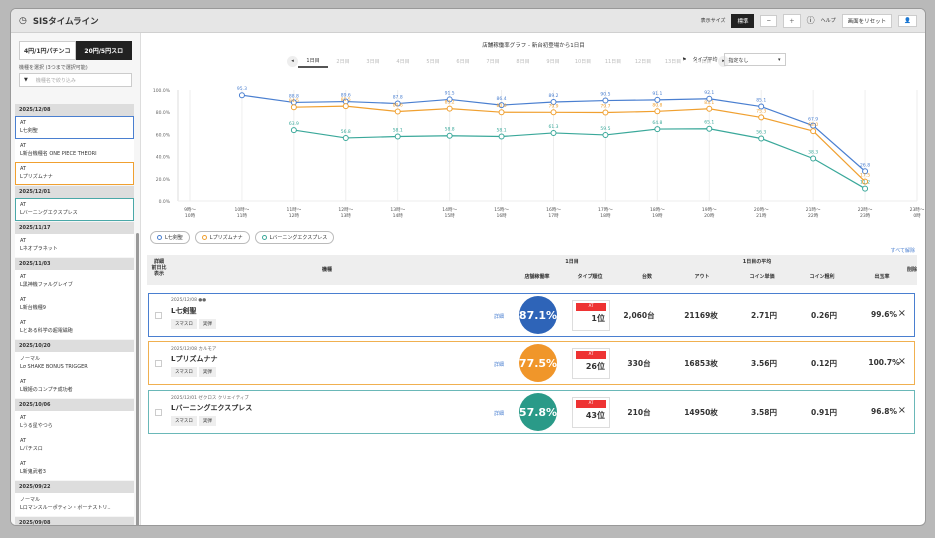  What do you see at coordinates (537, 277) in the screenshot?
I see `th-rate: 店舗稼働率` at bounding box center [537, 277].